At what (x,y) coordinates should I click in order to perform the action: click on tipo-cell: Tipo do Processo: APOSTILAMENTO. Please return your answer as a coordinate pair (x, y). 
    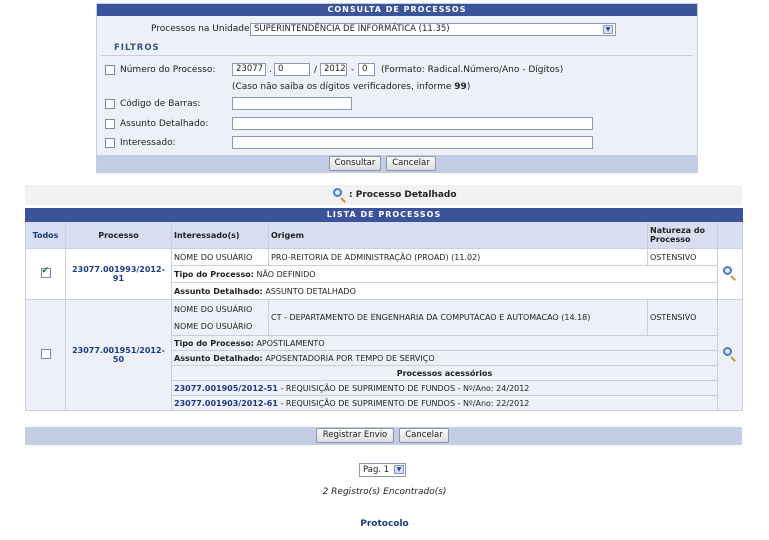
    Looking at the image, I should click on (444, 343).